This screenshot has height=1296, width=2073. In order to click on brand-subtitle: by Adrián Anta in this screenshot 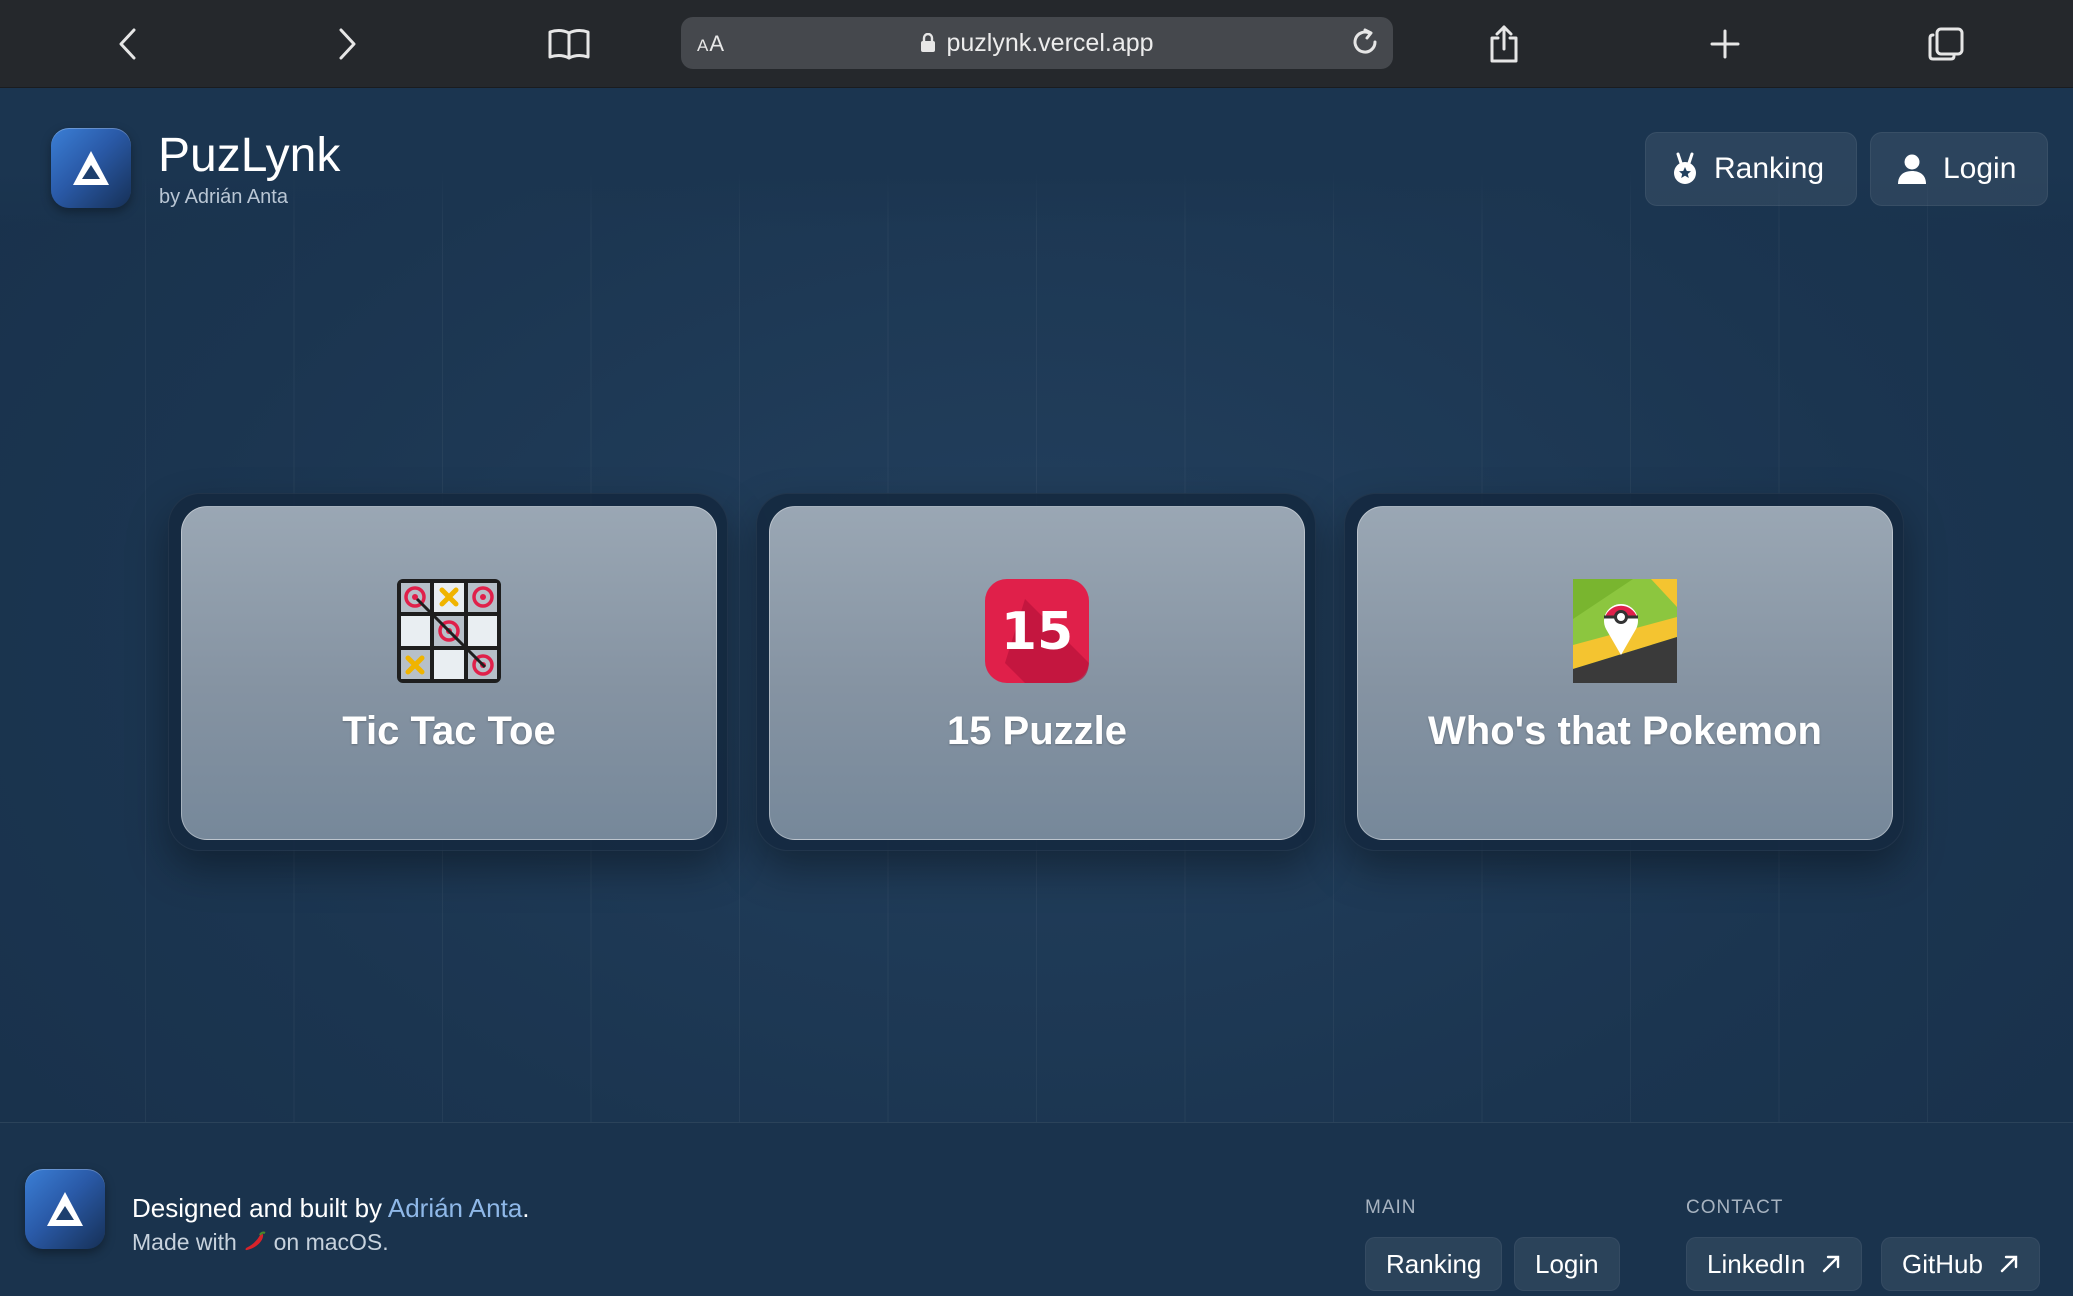, I will do `click(223, 197)`.